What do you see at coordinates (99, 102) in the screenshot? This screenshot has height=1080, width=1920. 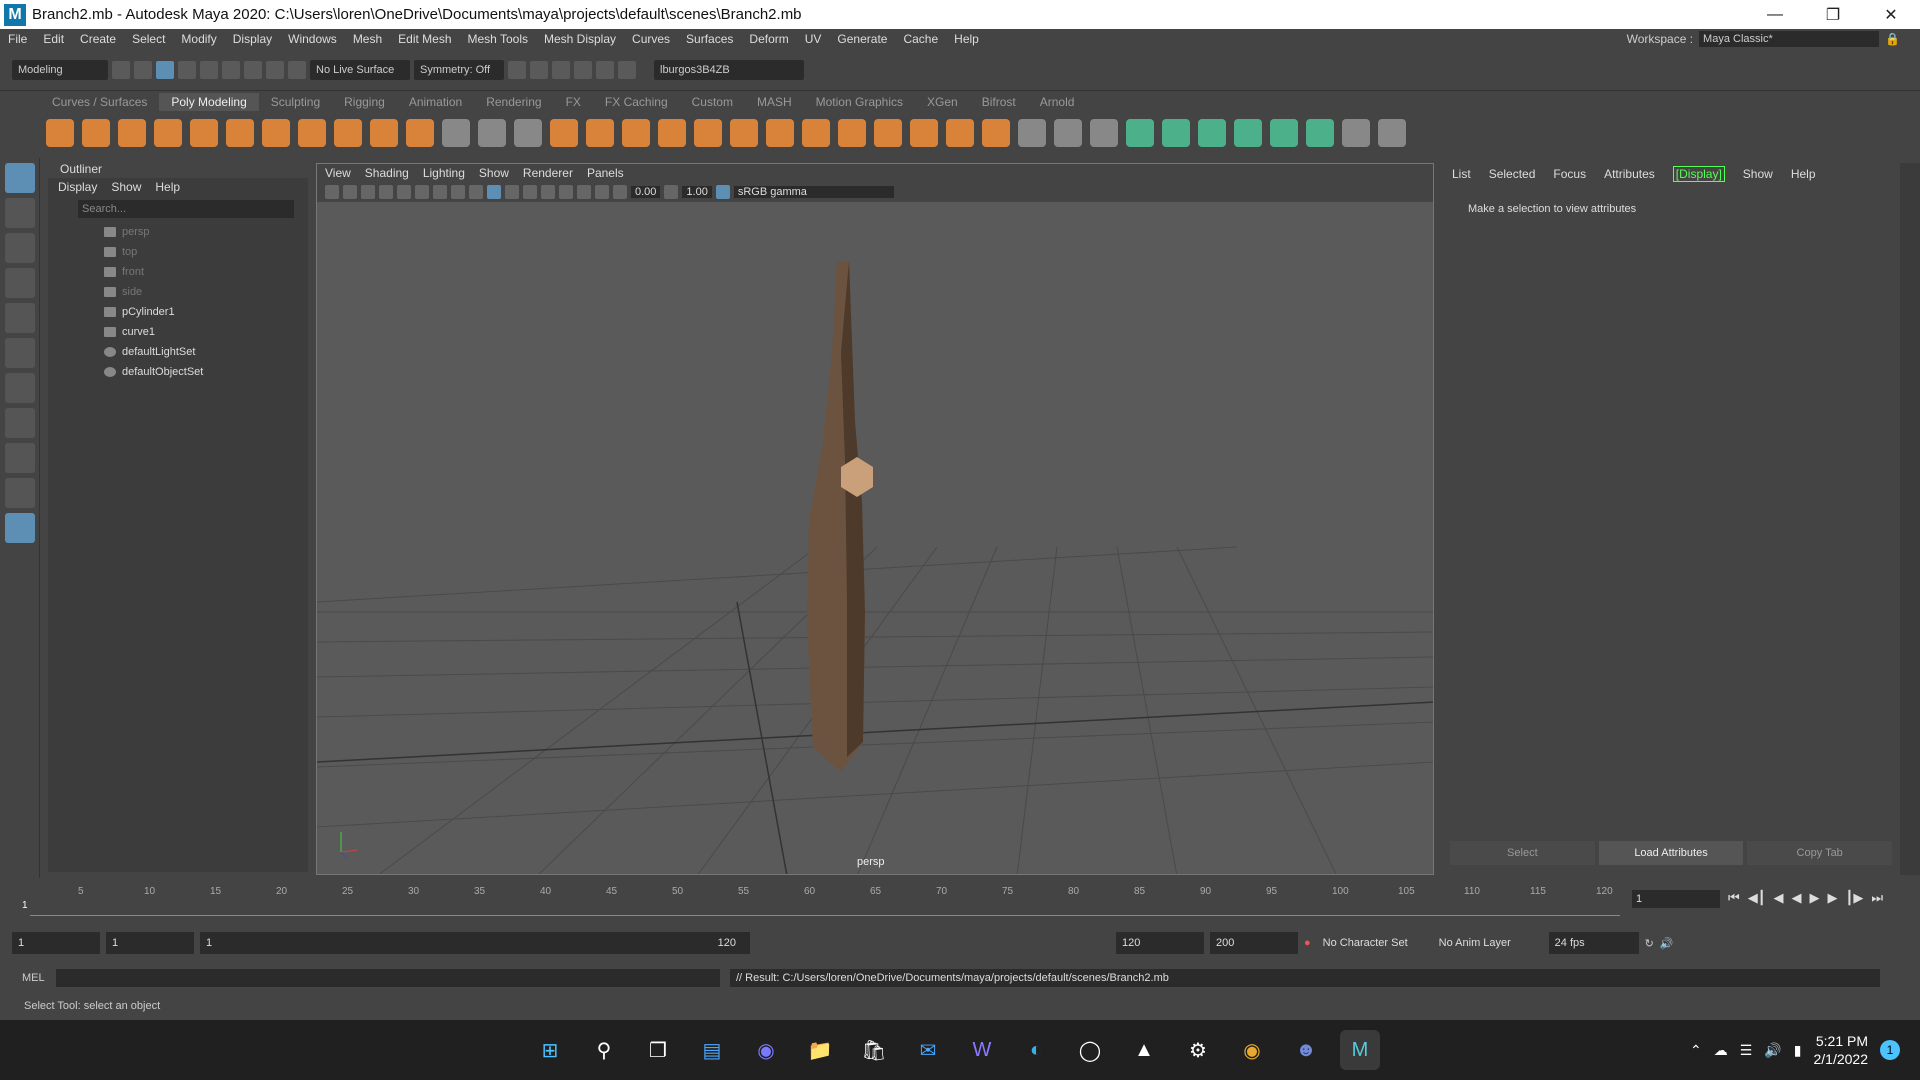 I see `shelf-tab-curves-surfaces: Curves / Surfaces` at bounding box center [99, 102].